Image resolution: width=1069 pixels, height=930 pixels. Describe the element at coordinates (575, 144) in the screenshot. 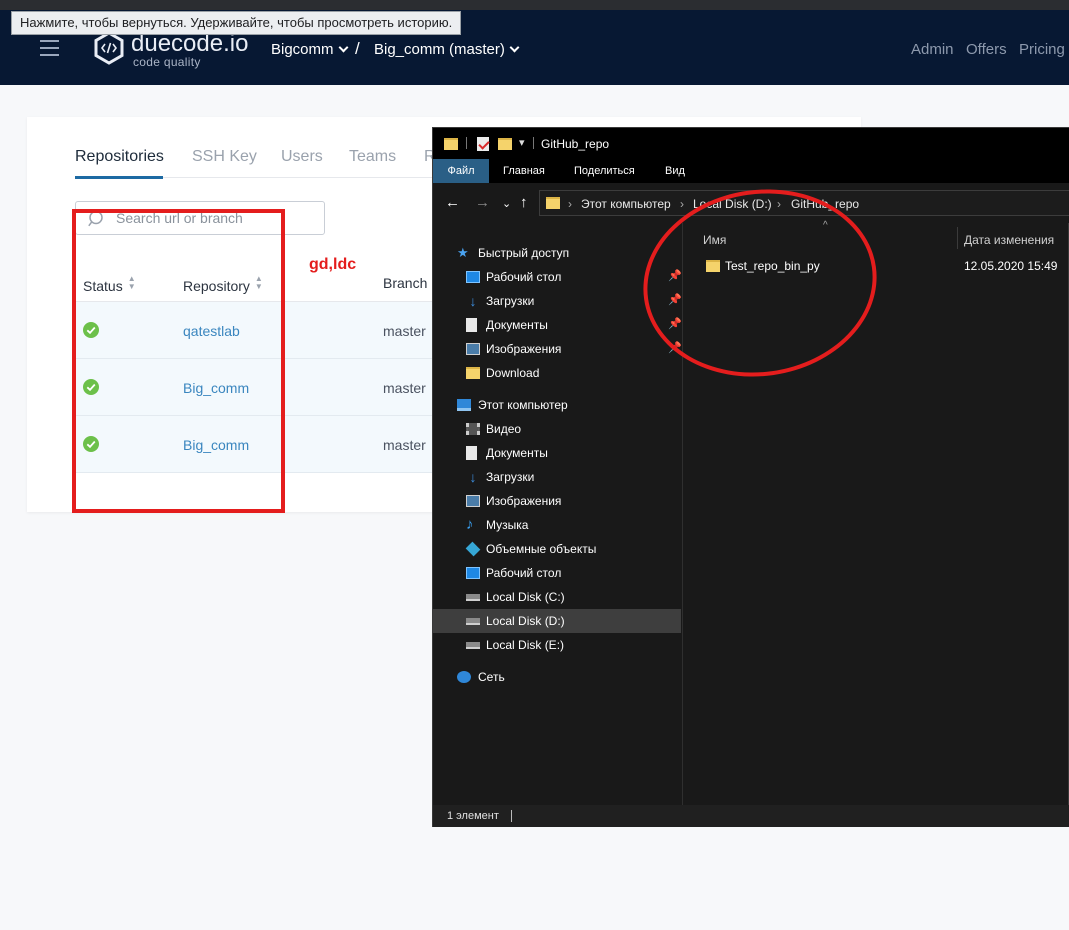

I see `window-title: GitHub_repo` at that location.